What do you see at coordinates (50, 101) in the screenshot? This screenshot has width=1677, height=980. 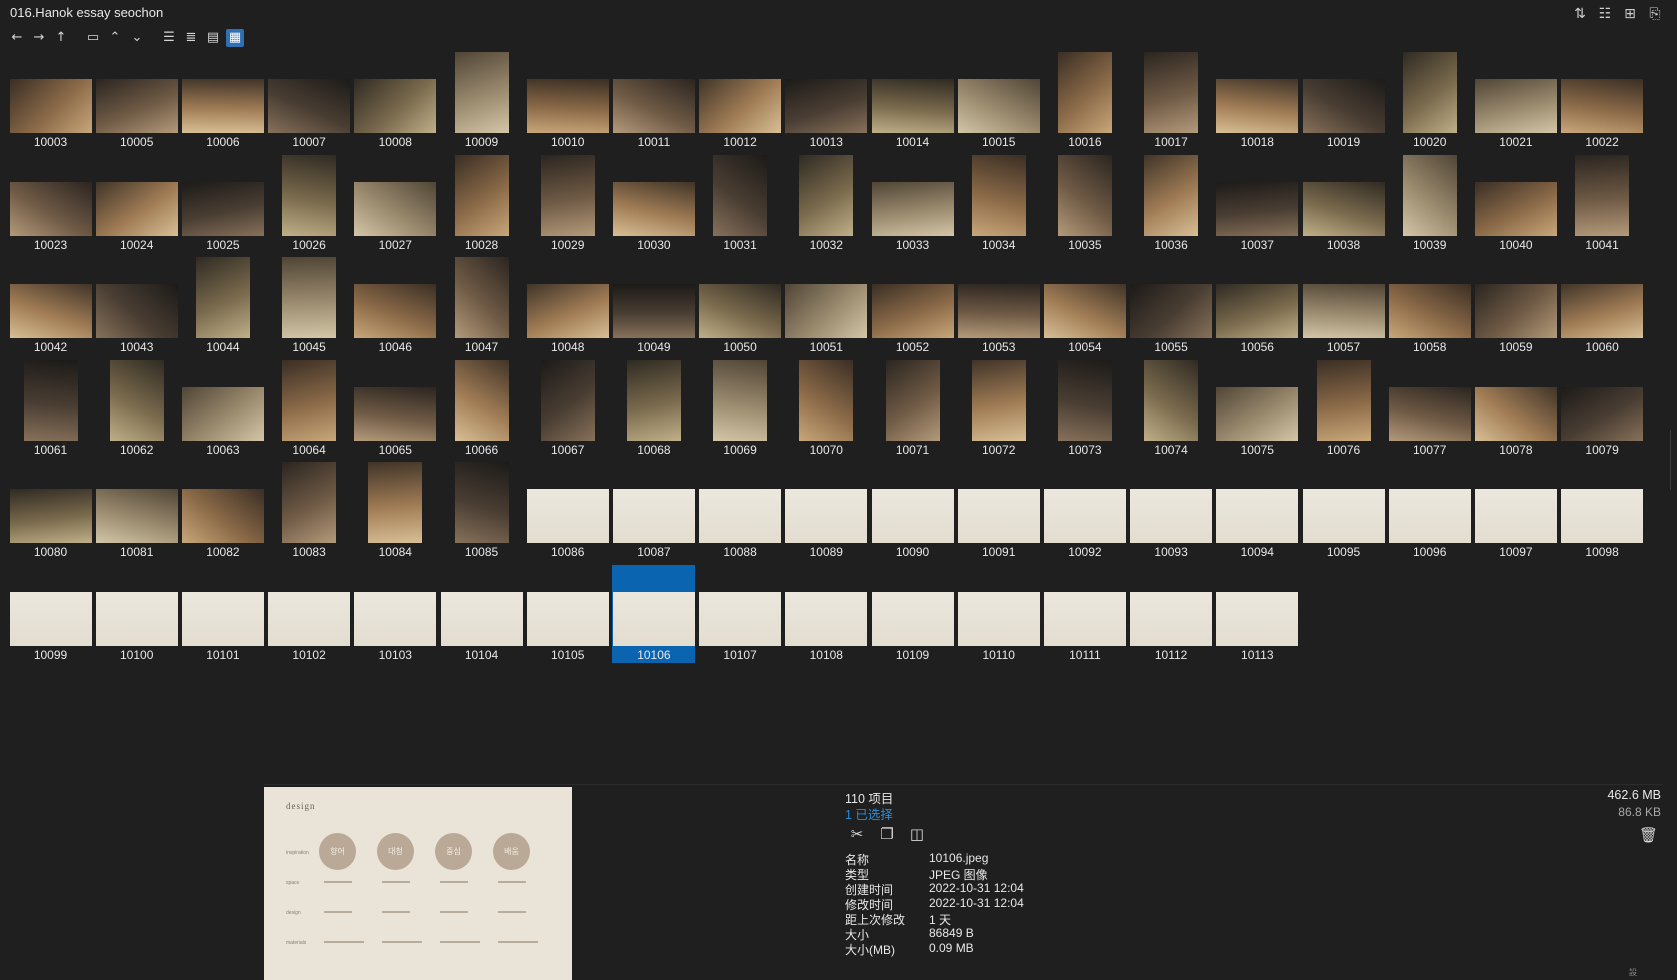 I see `file-item: 10003` at bounding box center [50, 101].